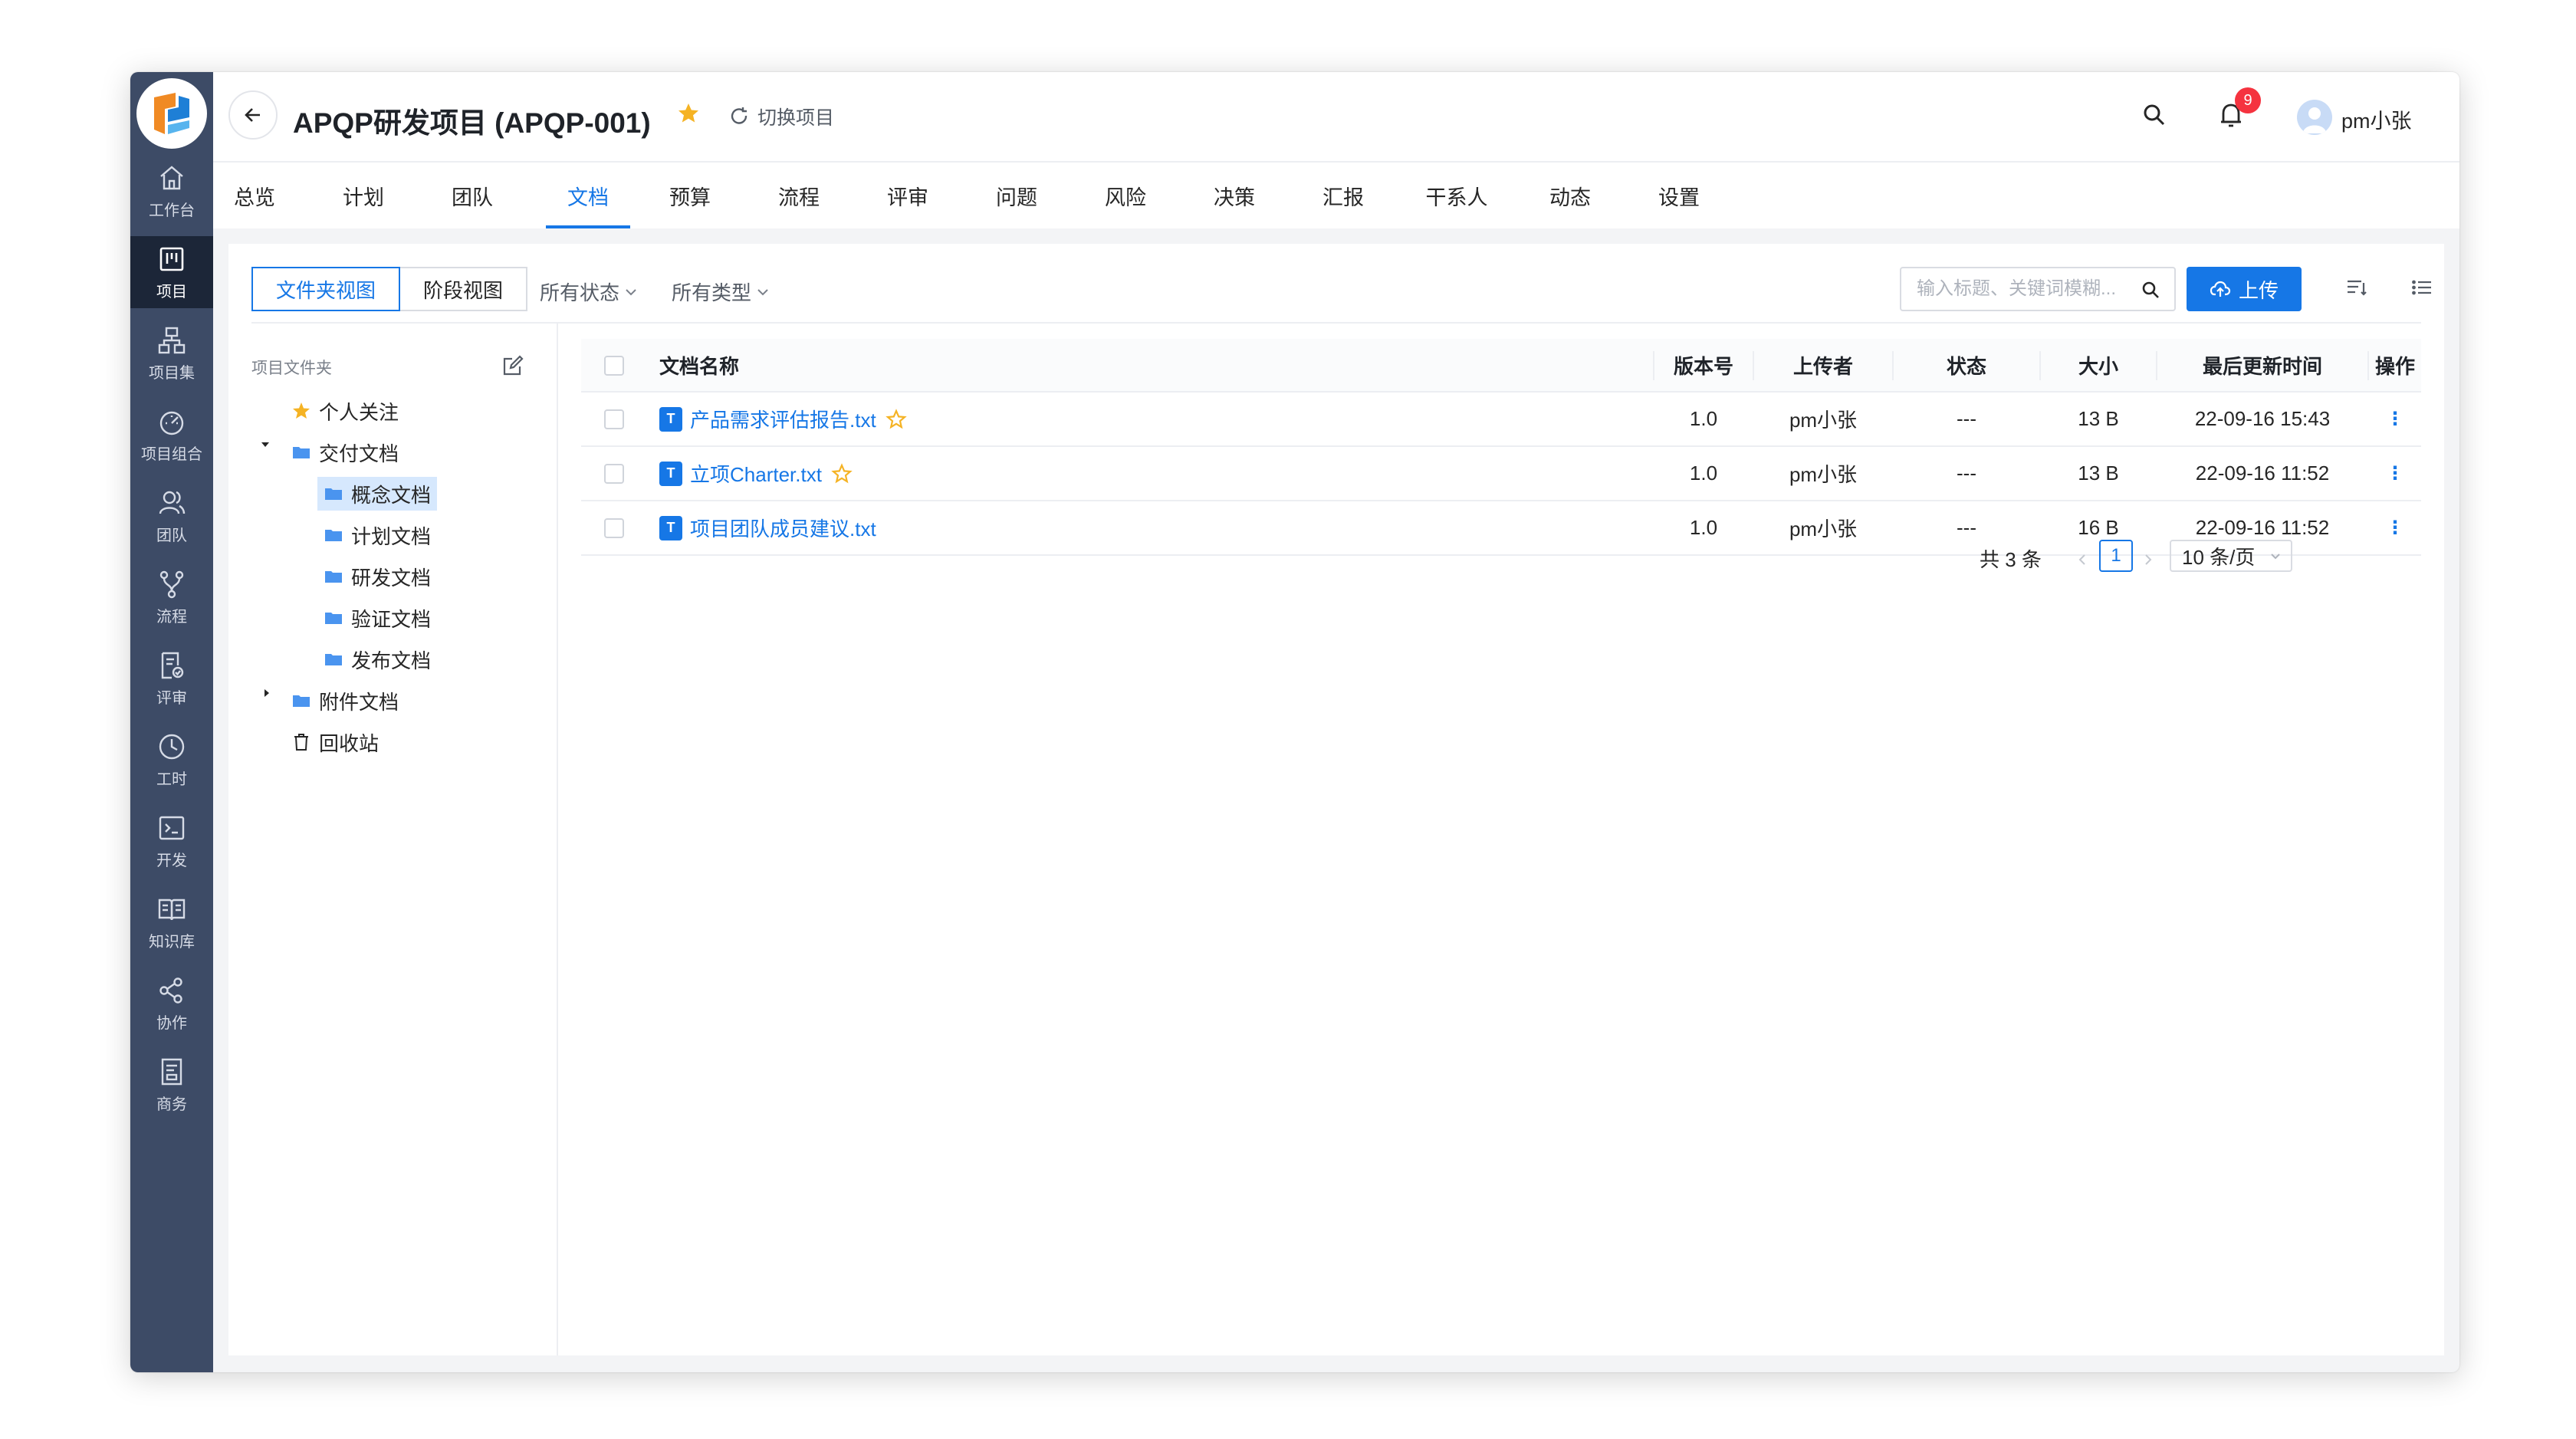 The width and height of the screenshot is (2576, 1439). What do you see at coordinates (756, 474) in the screenshot?
I see `file-name-link: 立项Charter.txt` at bounding box center [756, 474].